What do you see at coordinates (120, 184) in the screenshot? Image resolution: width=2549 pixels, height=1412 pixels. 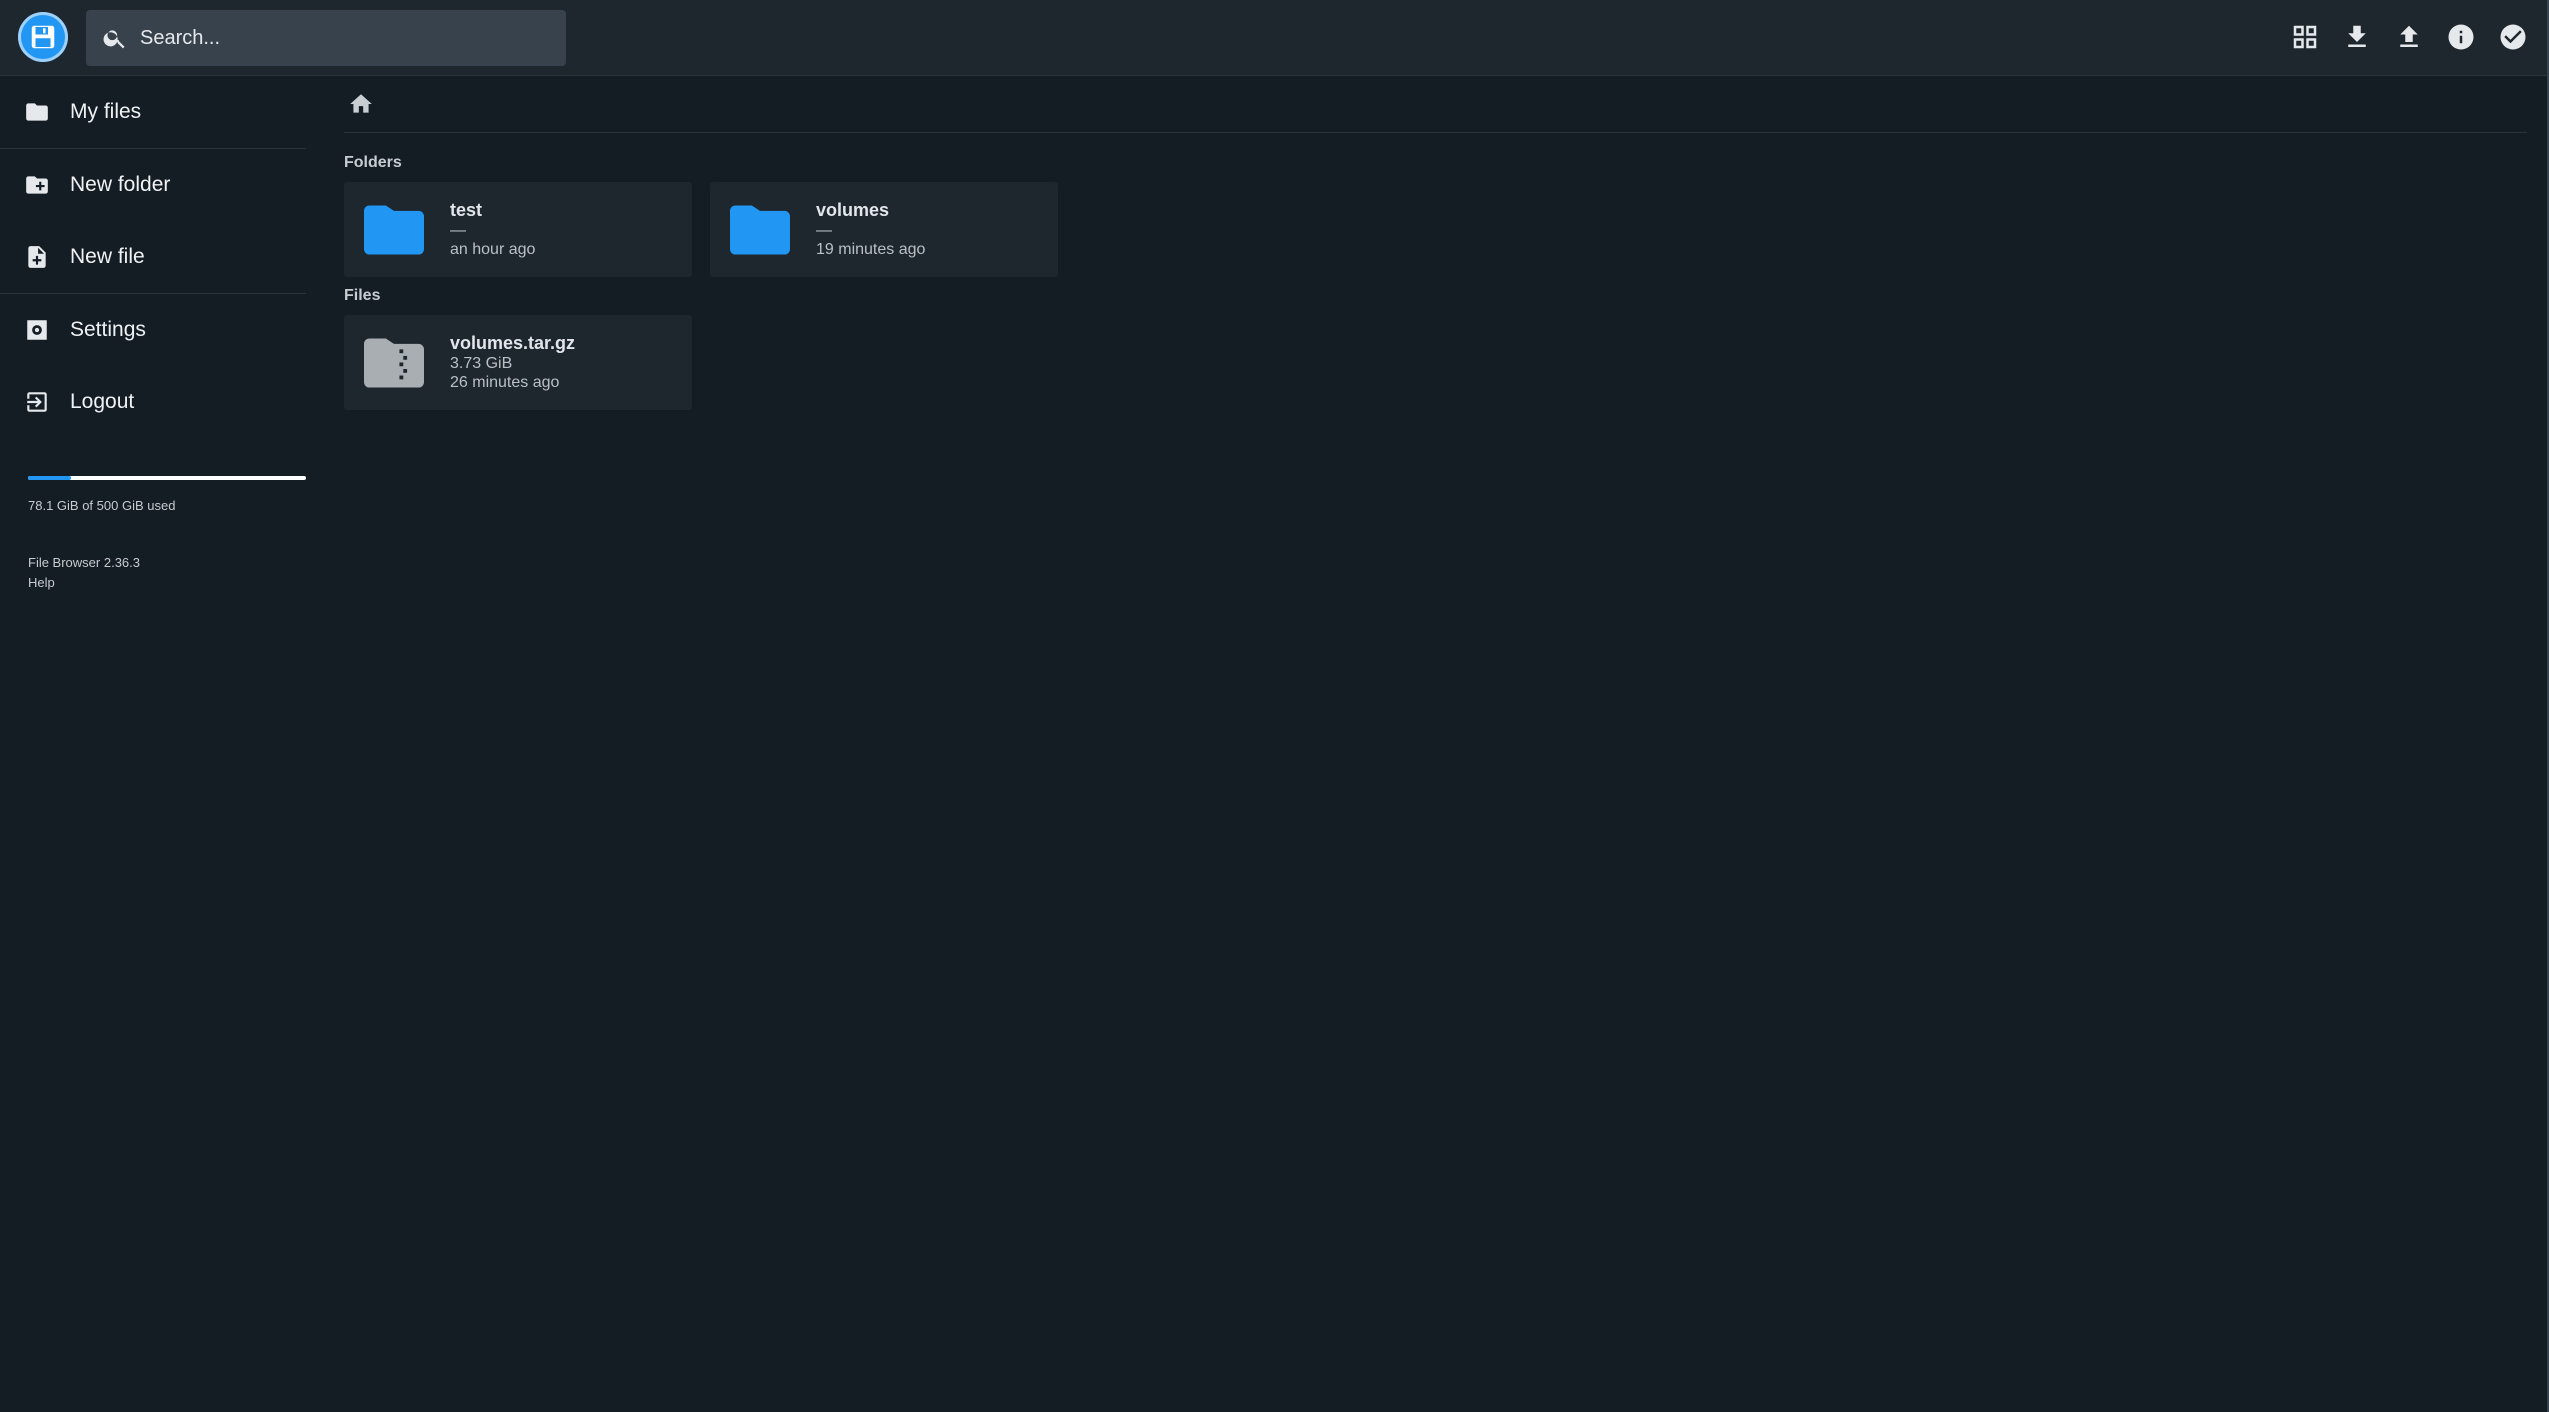 I see `sidebar-item-label: New folder` at bounding box center [120, 184].